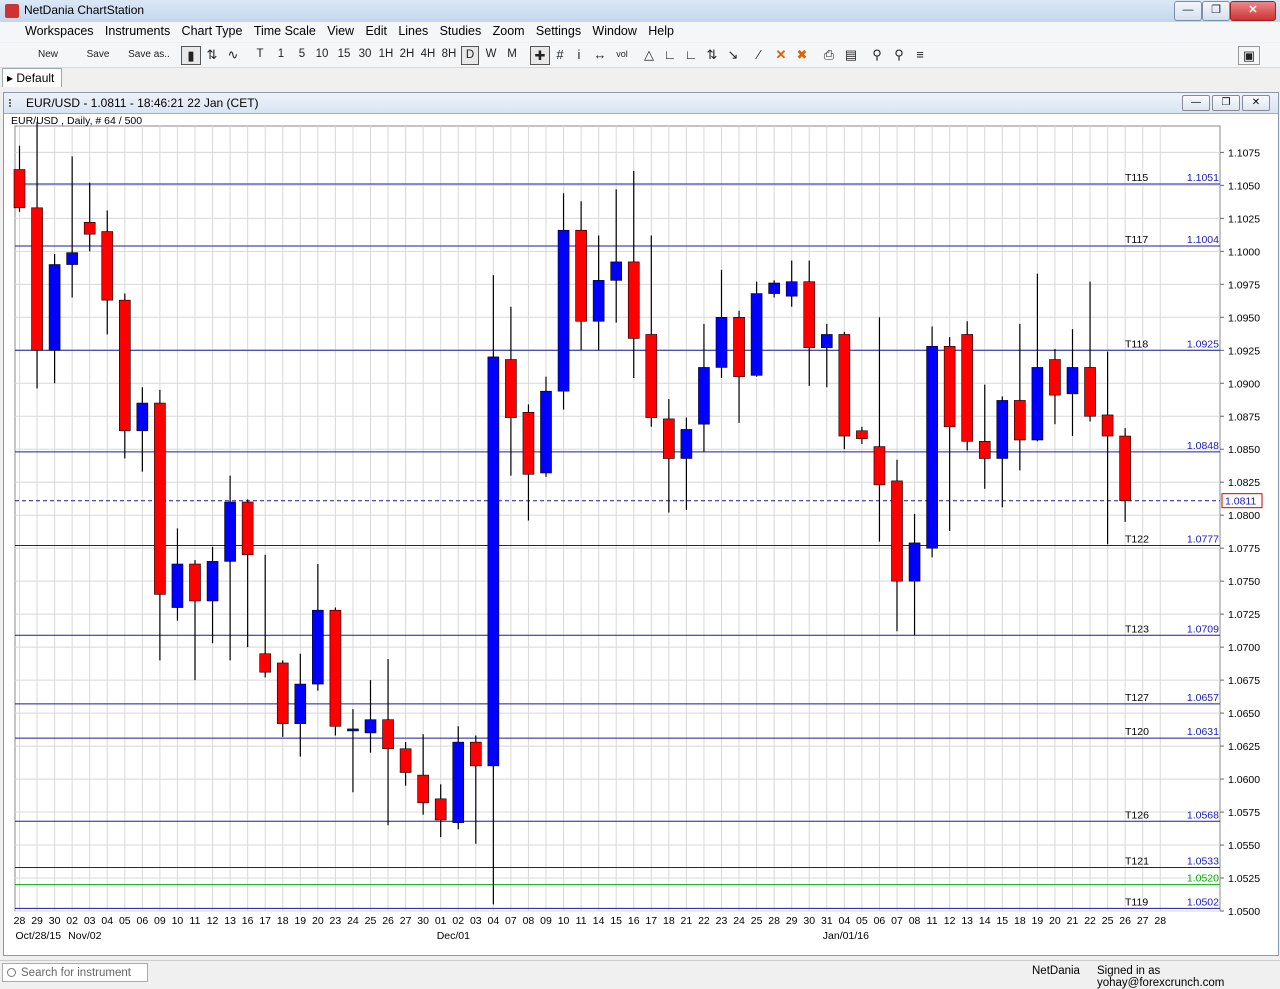 This screenshot has width=1280, height=989. Describe the element at coordinates (509, 31) in the screenshot. I see `menu-zoom: Zoom` at that location.